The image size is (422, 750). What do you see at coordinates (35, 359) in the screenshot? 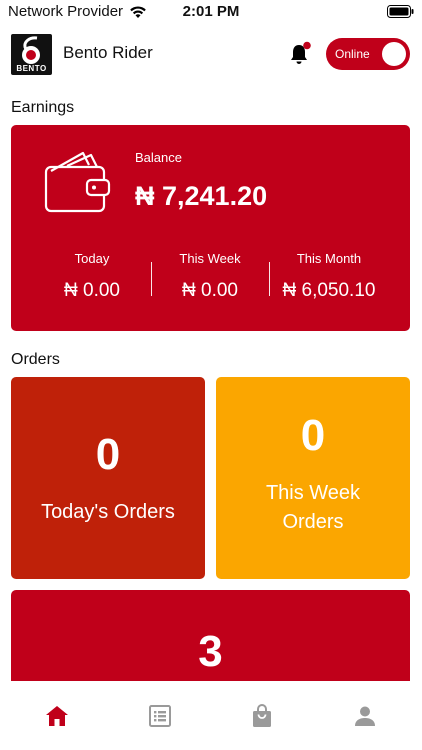
I see `orders-section-title: Orders` at bounding box center [35, 359].